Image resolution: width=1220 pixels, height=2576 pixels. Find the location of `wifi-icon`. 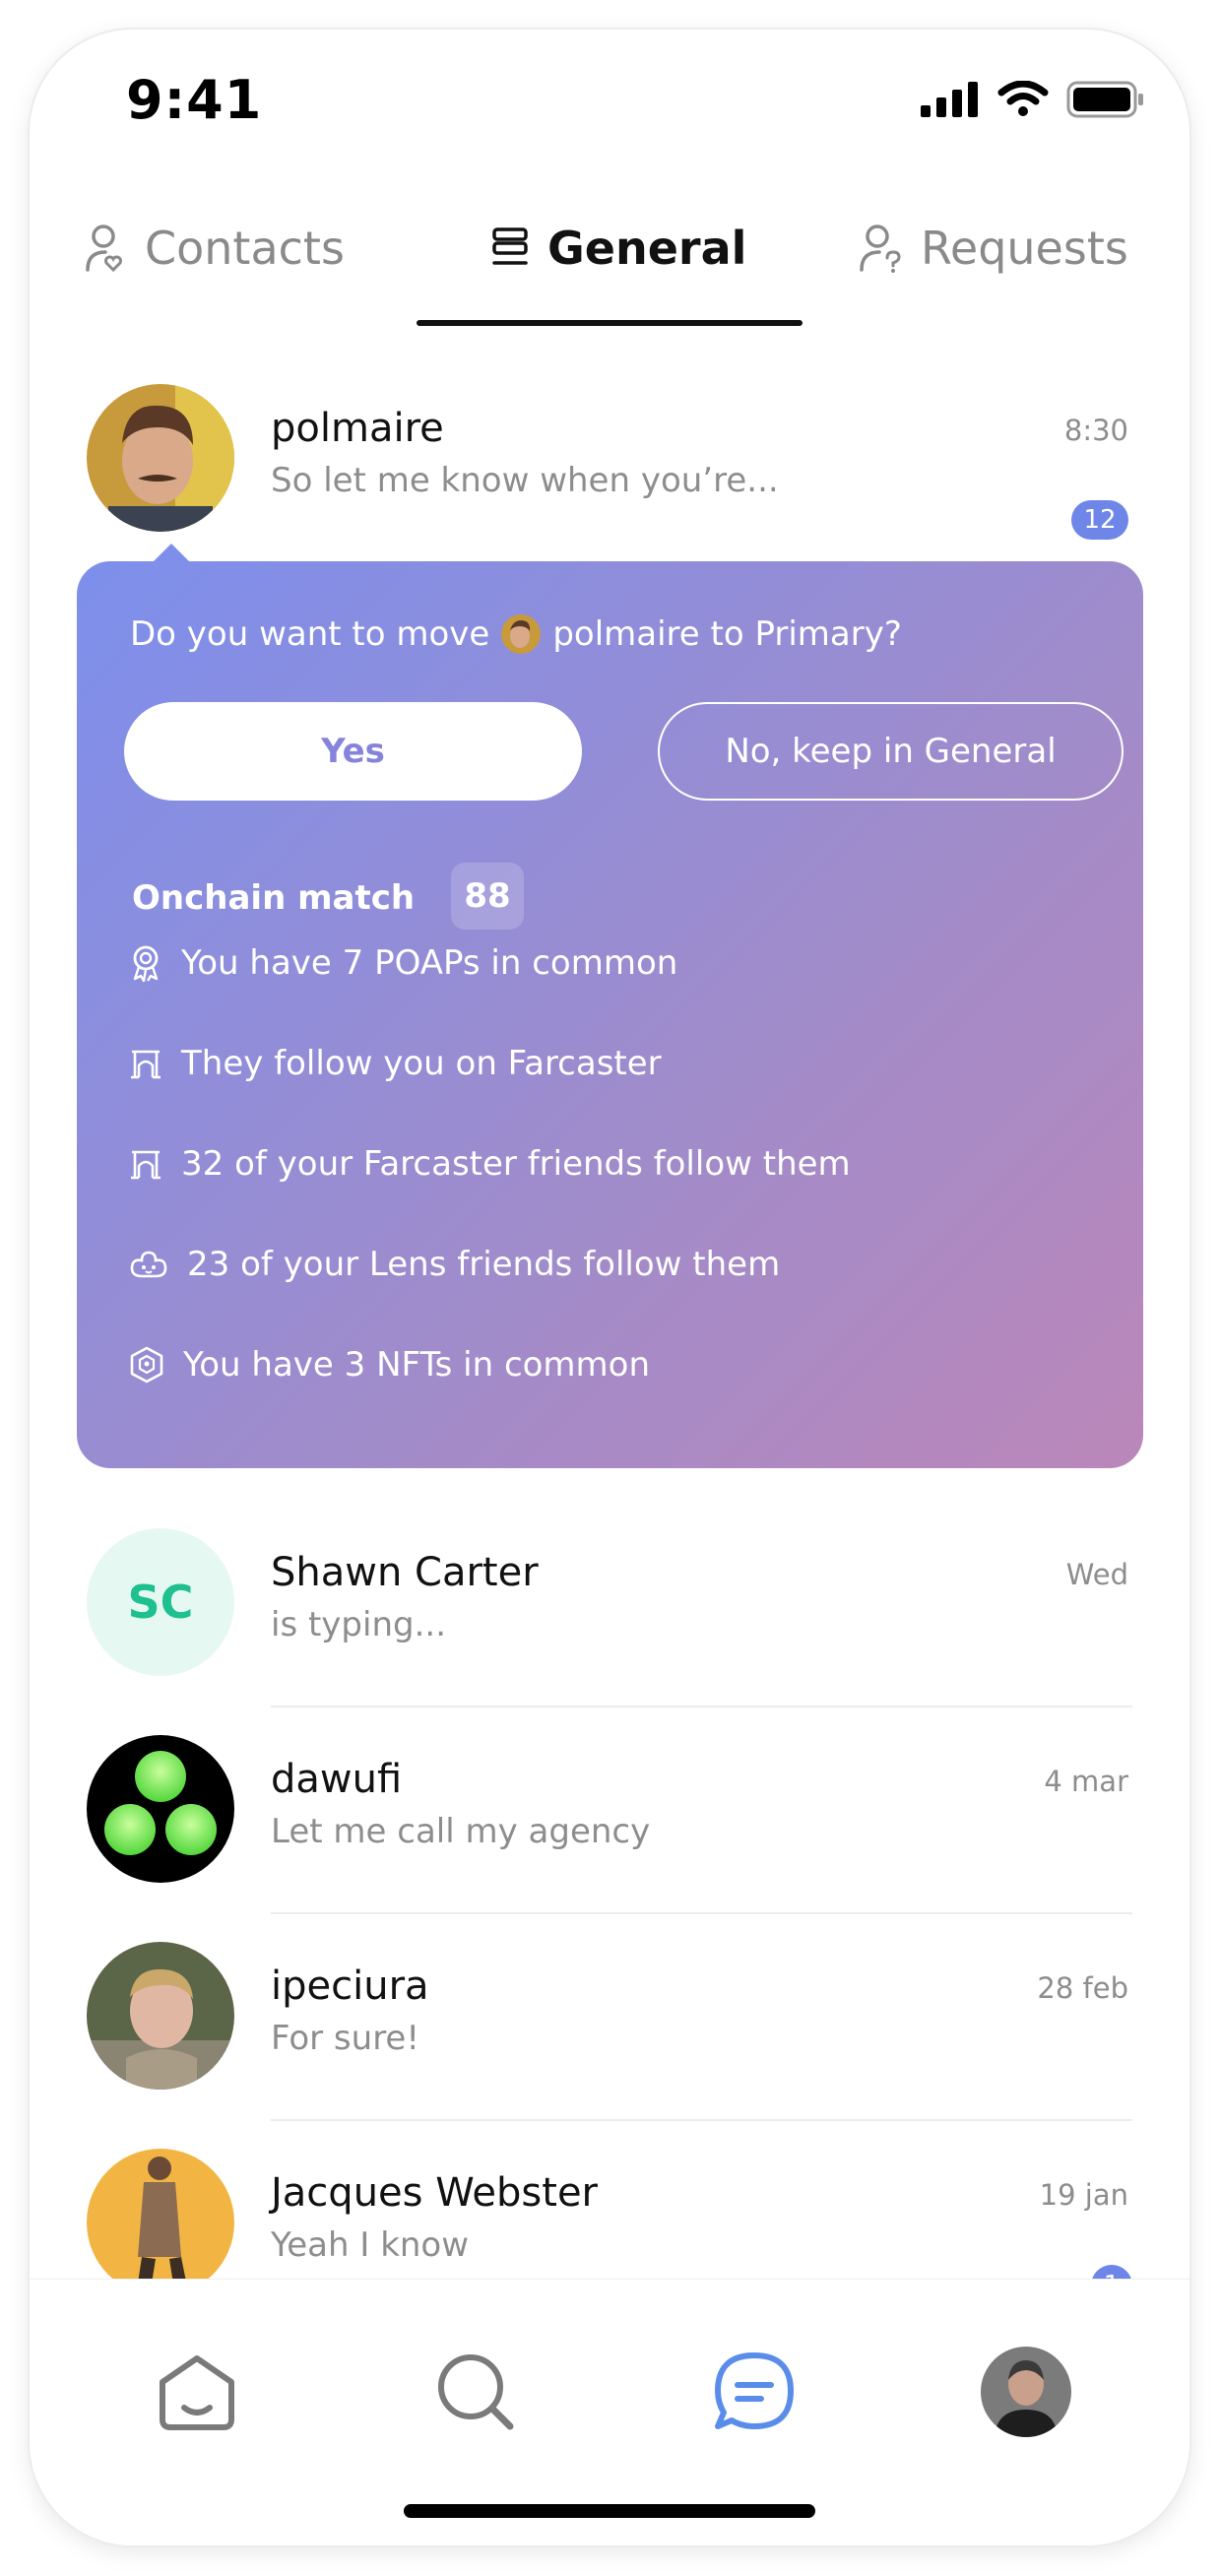

wifi-icon is located at coordinates (1023, 98).